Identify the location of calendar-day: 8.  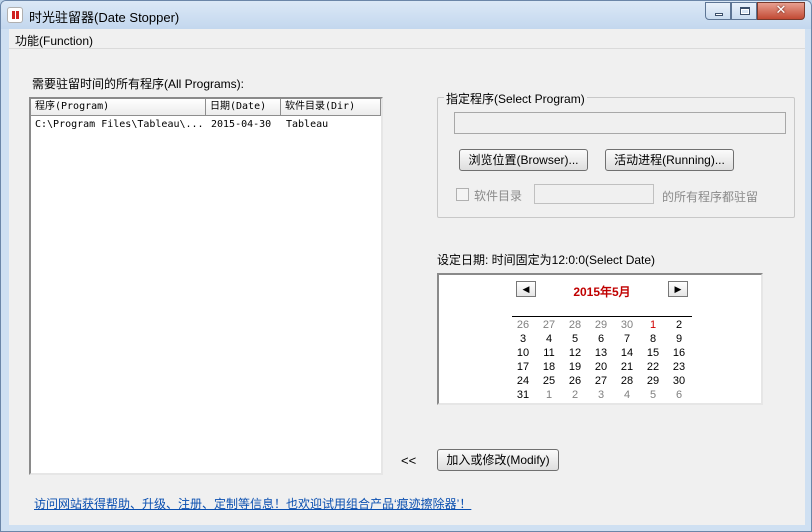
(653, 339).